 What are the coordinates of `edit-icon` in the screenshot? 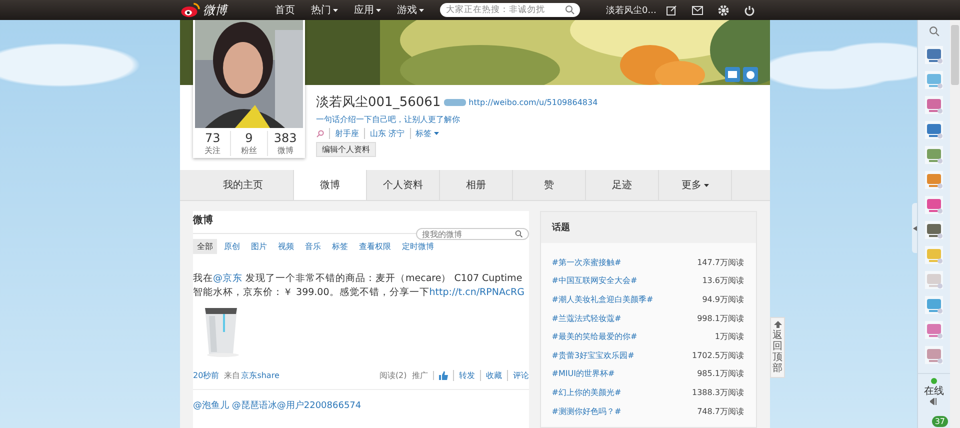 It's located at (672, 10).